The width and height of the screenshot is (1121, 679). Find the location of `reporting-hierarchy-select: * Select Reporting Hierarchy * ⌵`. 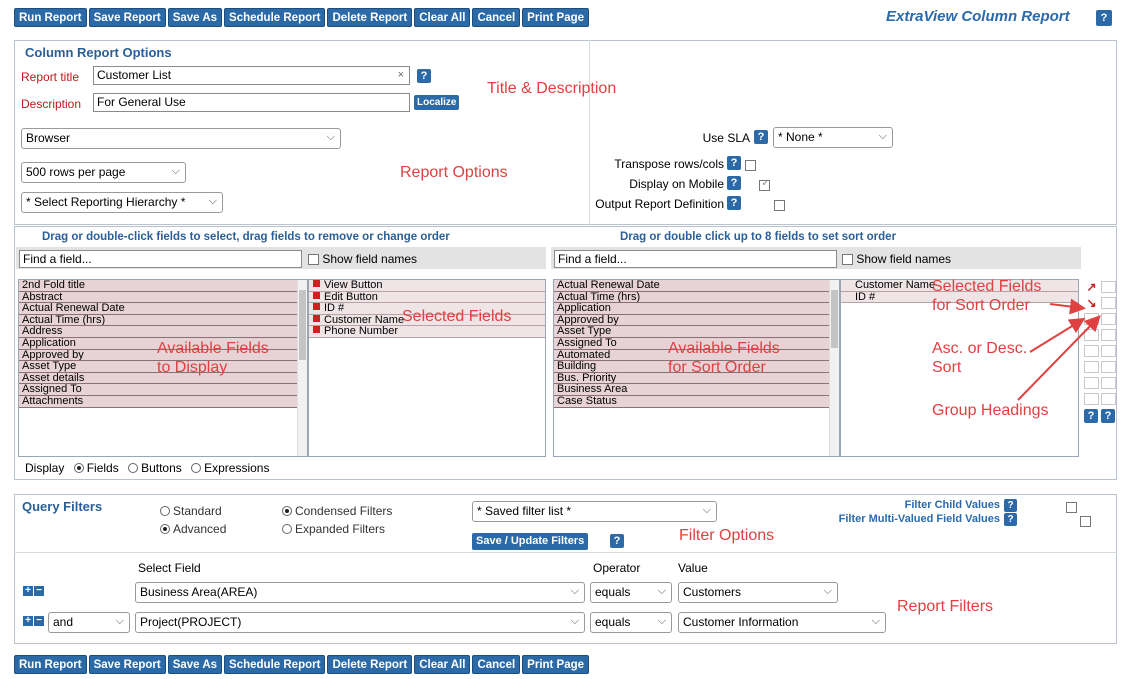

reporting-hierarchy-select: * Select Reporting Hierarchy * ⌵ is located at coordinates (122, 202).